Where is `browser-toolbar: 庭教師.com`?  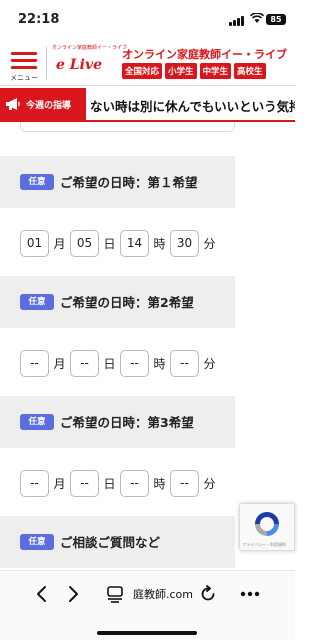
browser-toolbar: 庭教師.com is located at coordinates (147, 605).